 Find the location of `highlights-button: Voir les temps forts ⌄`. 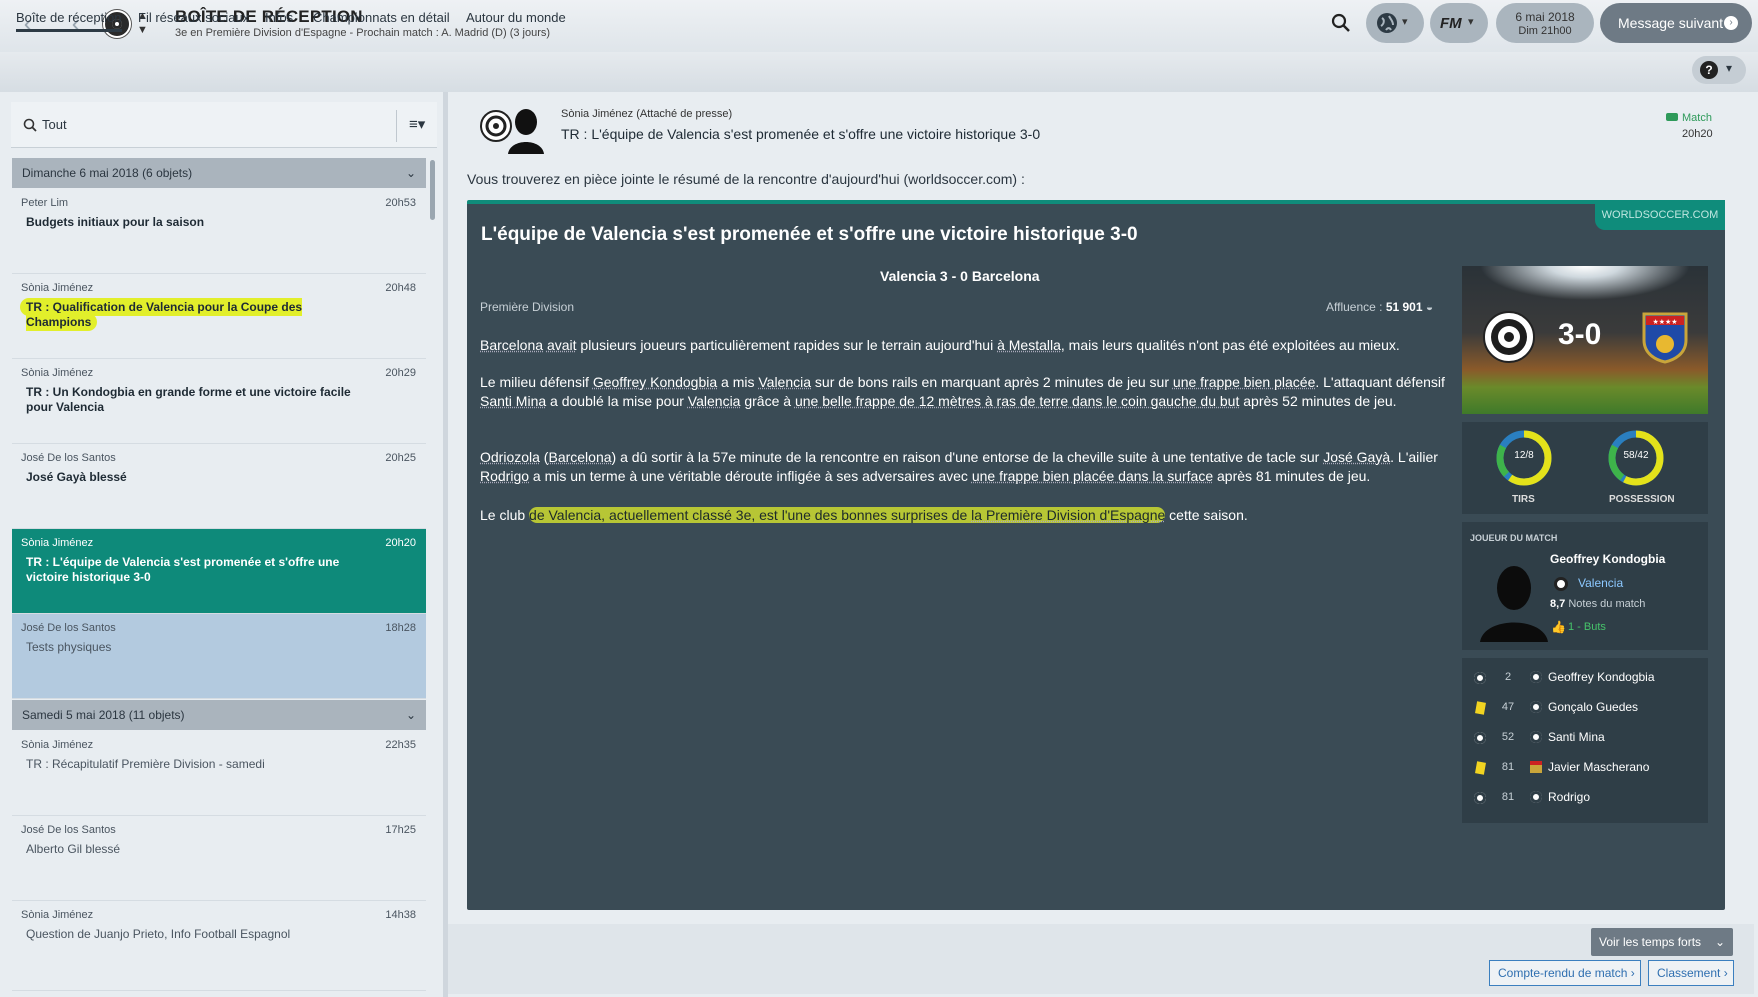

highlights-button: Voir les temps forts ⌄ is located at coordinates (1662, 942).